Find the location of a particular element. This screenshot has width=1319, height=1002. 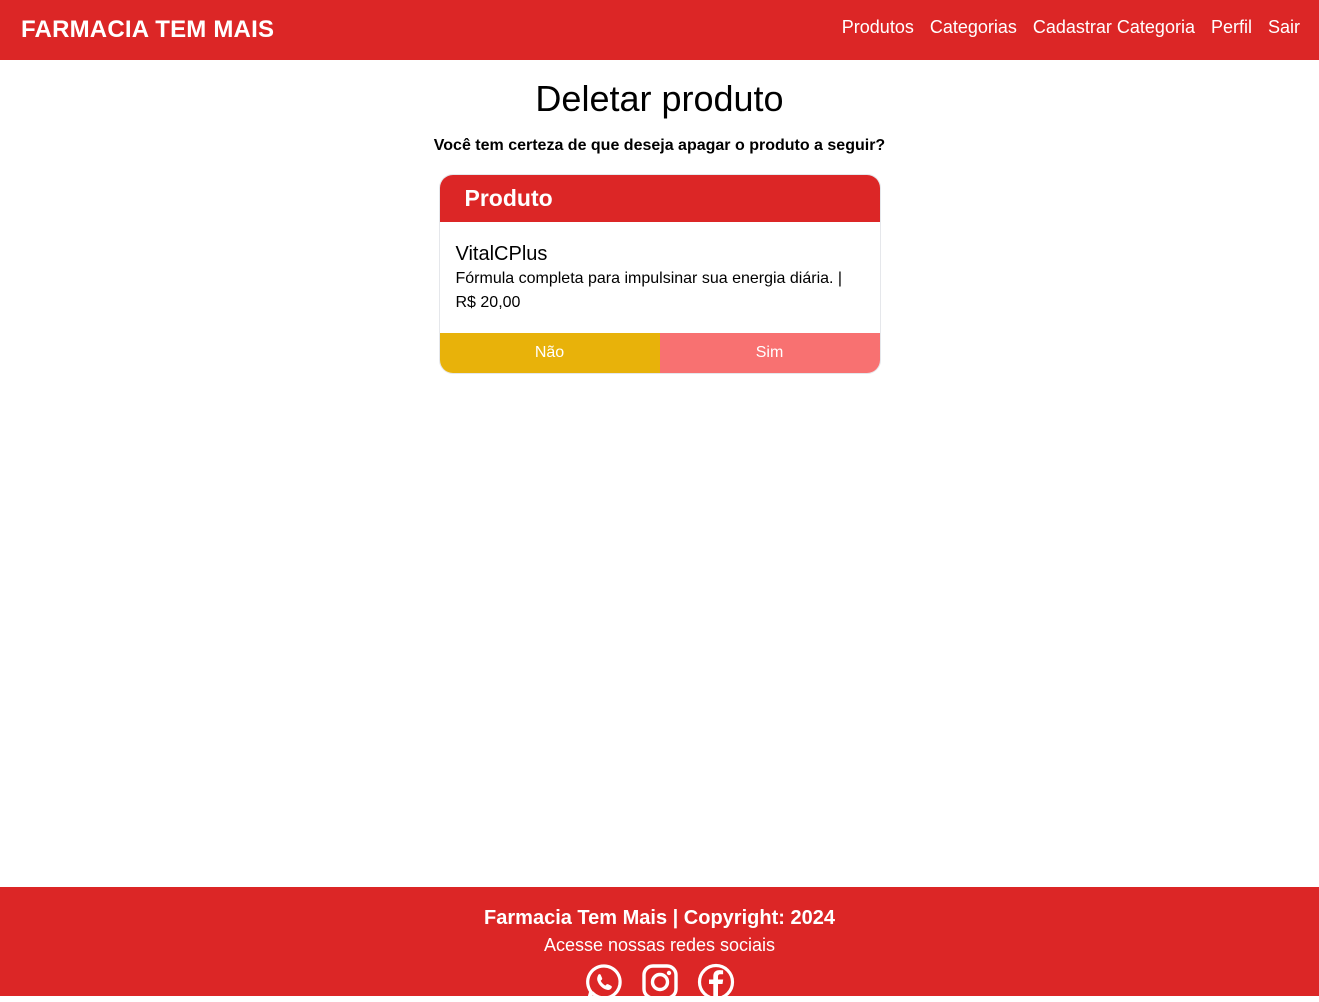

card-header: Produto is located at coordinates (659, 198).